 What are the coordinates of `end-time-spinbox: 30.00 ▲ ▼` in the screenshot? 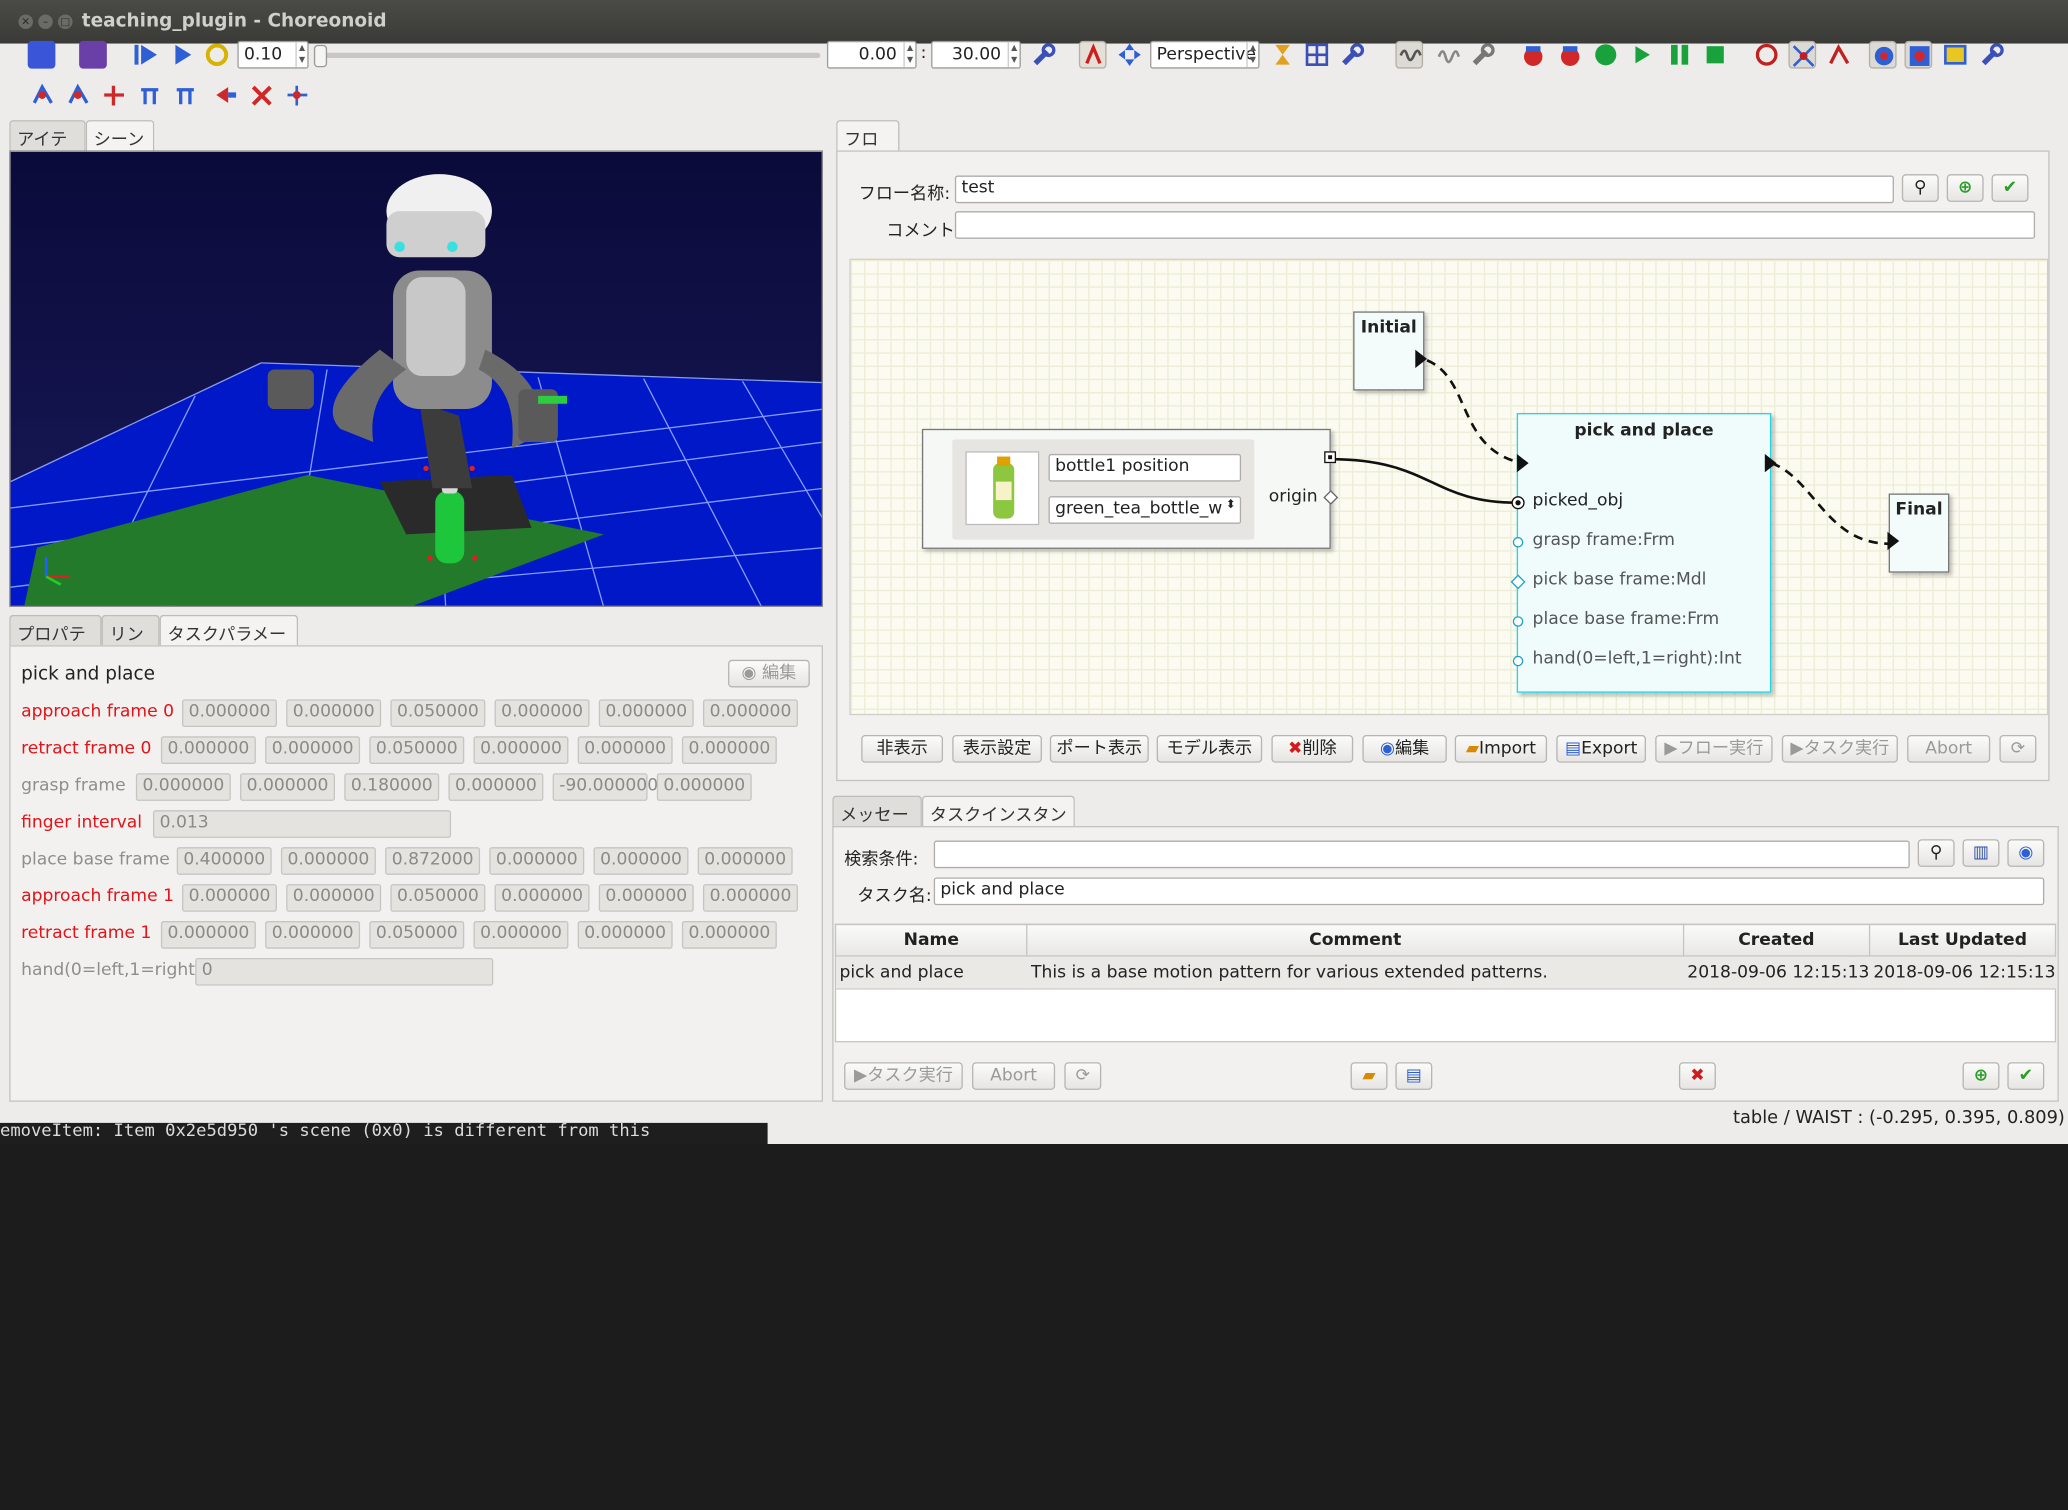 It's located at (976, 54).